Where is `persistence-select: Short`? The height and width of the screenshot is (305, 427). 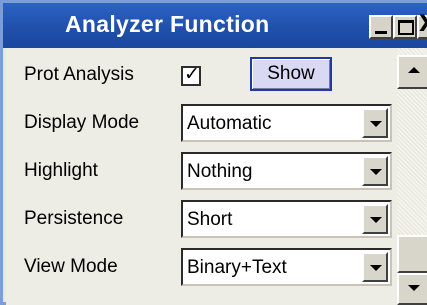 persistence-select: Short is located at coordinates (286, 219).